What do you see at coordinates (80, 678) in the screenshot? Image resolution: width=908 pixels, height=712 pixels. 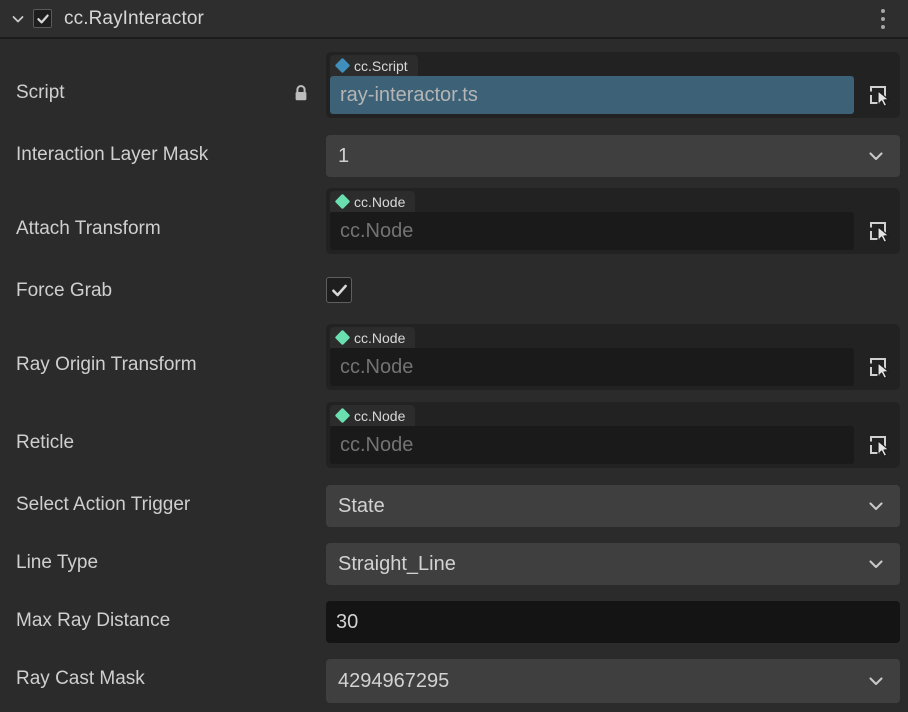 I see `property-label-ray-cast-mask: Ray Cast Mask` at bounding box center [80, 678].